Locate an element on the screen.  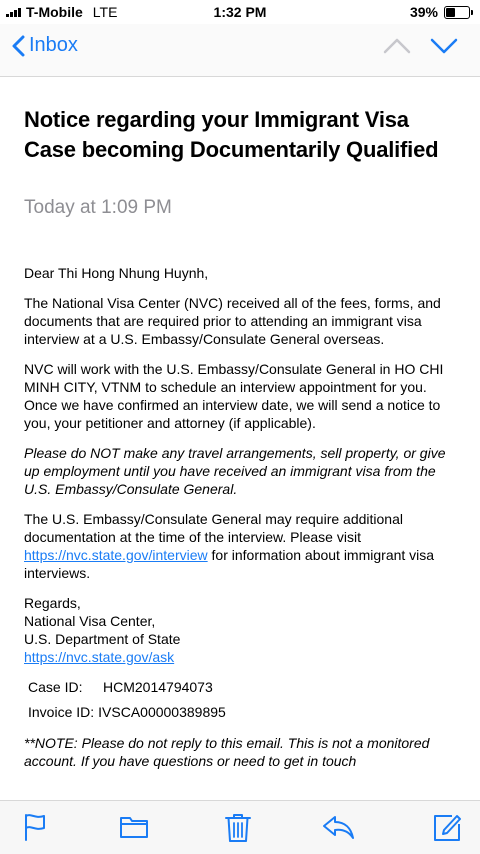
battery-icon is located at coordinates (458, 12).